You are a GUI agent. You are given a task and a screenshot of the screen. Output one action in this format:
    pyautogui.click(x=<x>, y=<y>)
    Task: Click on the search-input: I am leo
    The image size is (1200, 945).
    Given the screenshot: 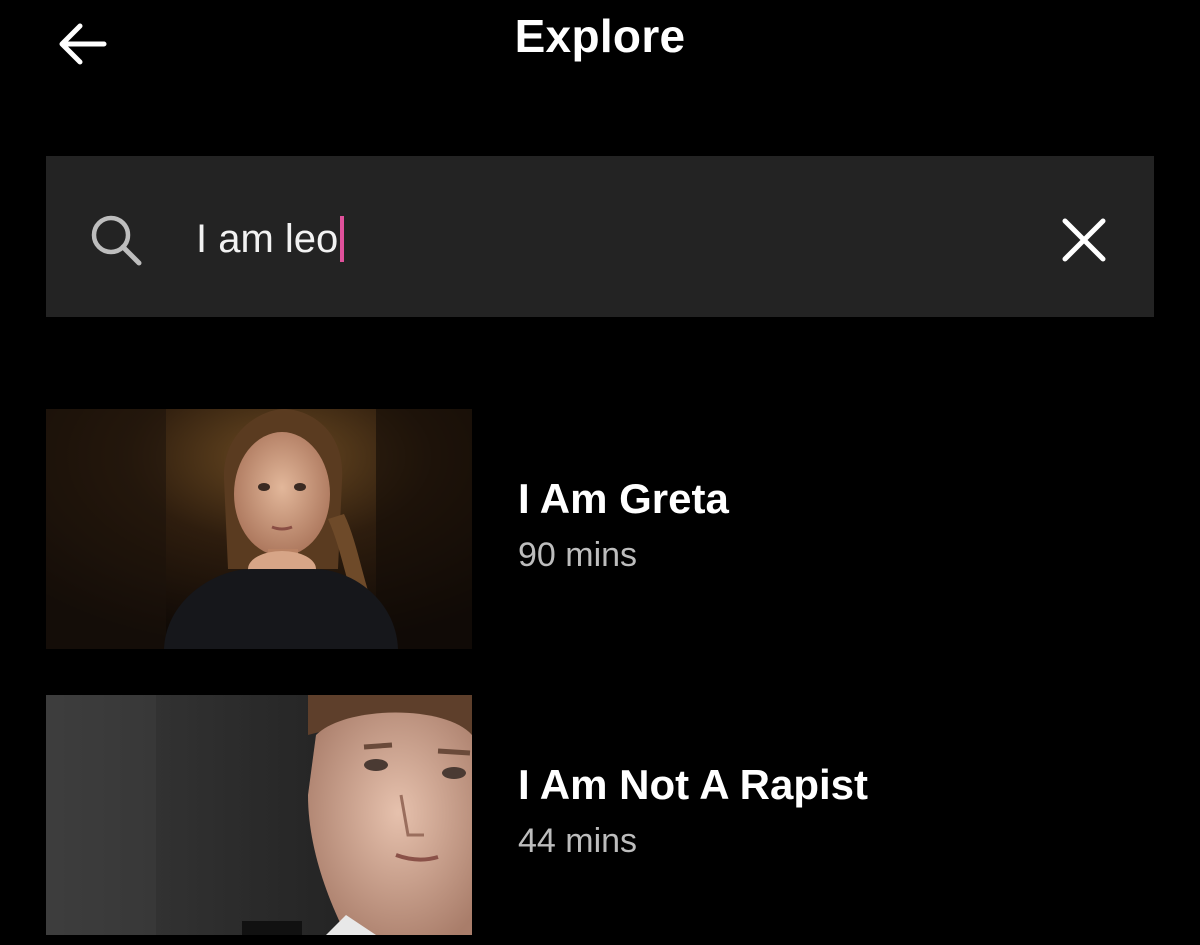 What is the action you would take?
    pyautogui.click(x=606, y=239)
    